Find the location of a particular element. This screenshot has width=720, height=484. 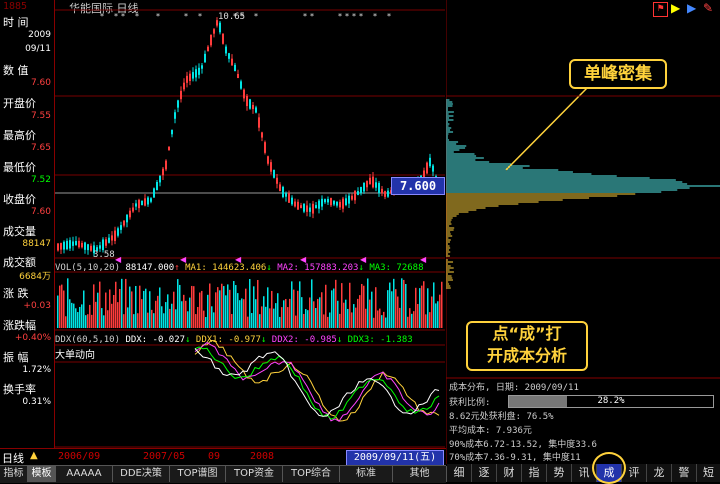

cost-90-line: 90%成本6.72-13.52, 集中度33.6 is located at coordinates (523, 445).